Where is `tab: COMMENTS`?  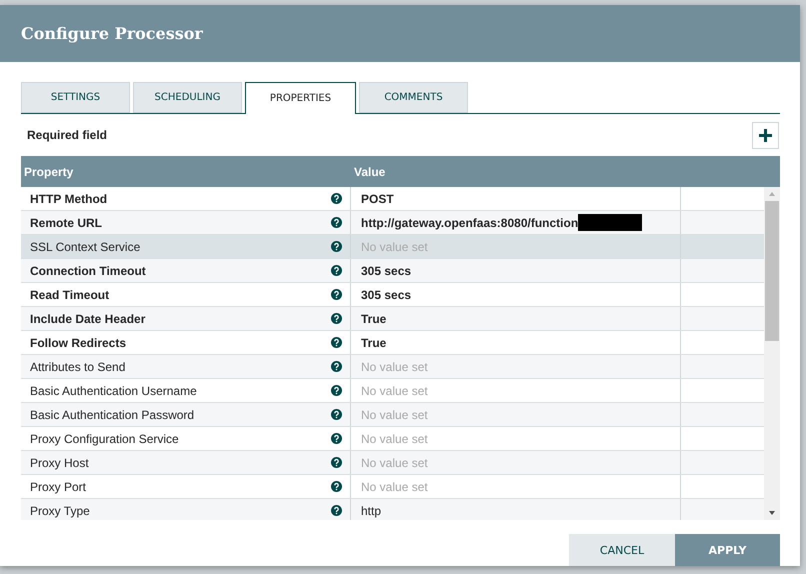
tab: COMMENTS is located at coordinates (413, 97).